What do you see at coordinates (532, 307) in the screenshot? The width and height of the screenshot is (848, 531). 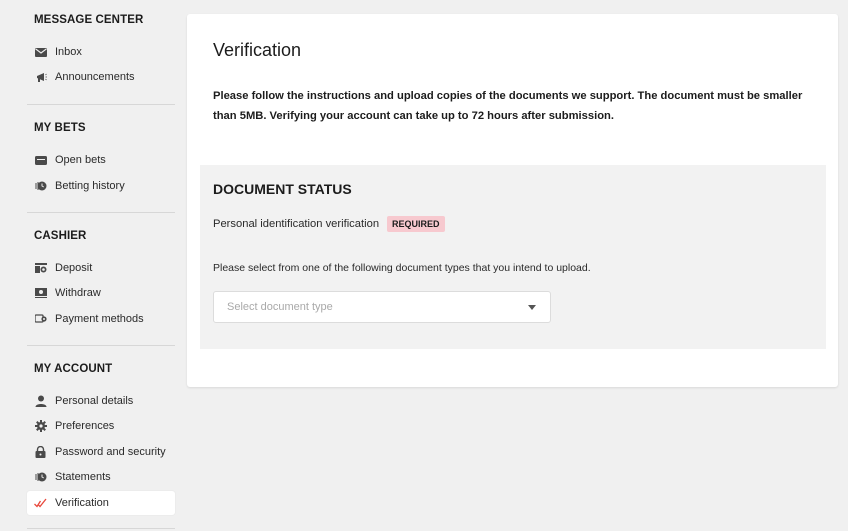 I see `chevron-down-icon` at bounding box center [532, 307].